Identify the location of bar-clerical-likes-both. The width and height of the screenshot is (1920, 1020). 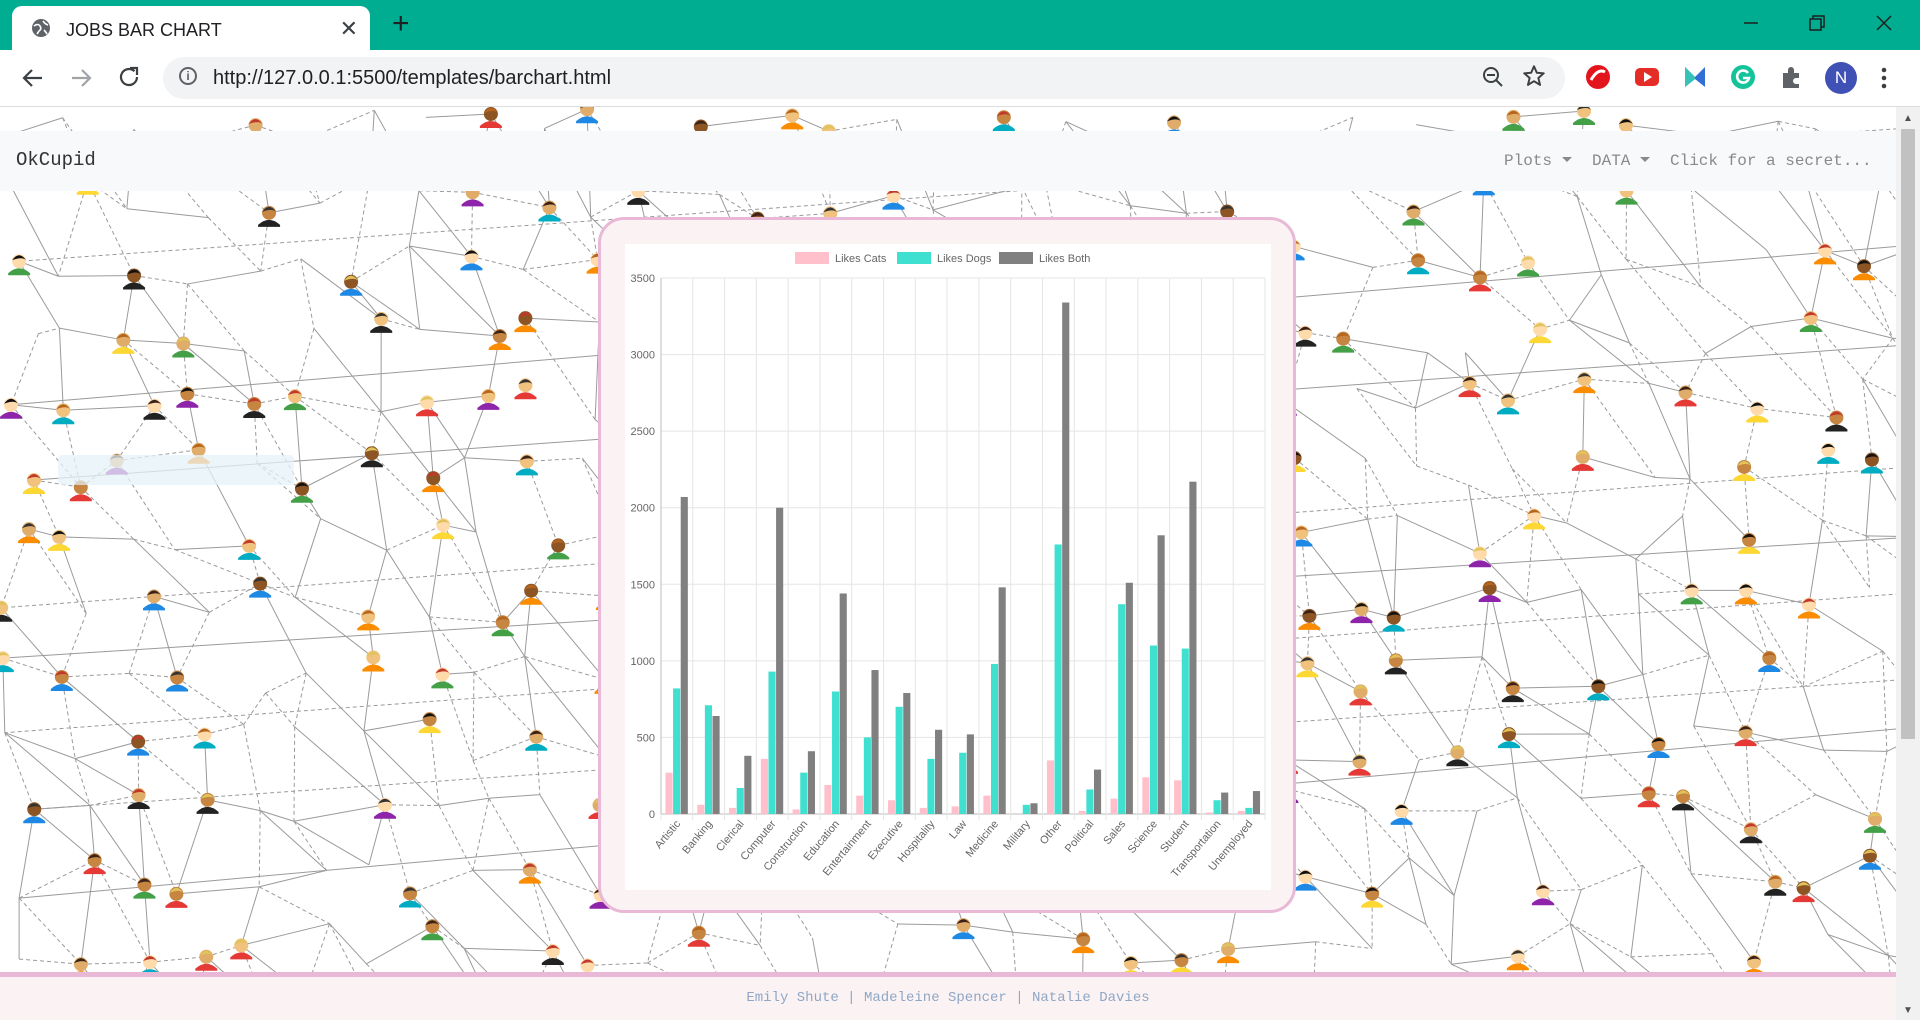
(748, 784).